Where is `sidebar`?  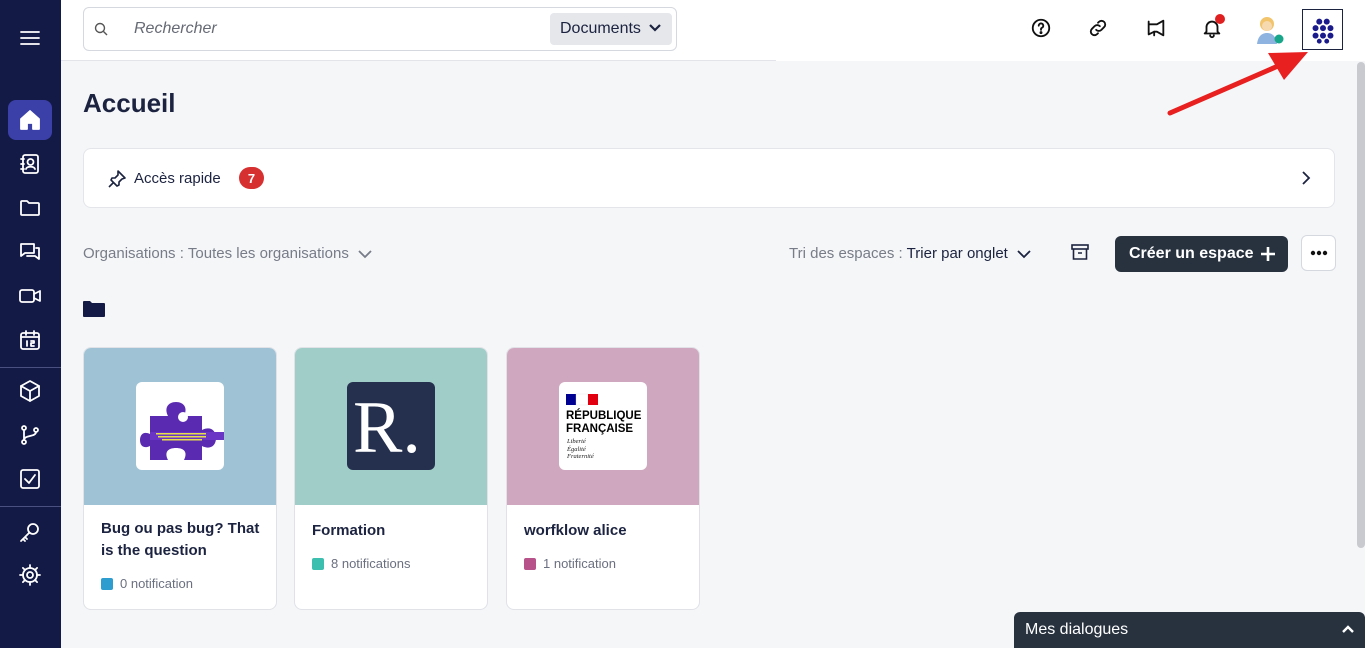 sidebar is located at coordinates (30, 324).